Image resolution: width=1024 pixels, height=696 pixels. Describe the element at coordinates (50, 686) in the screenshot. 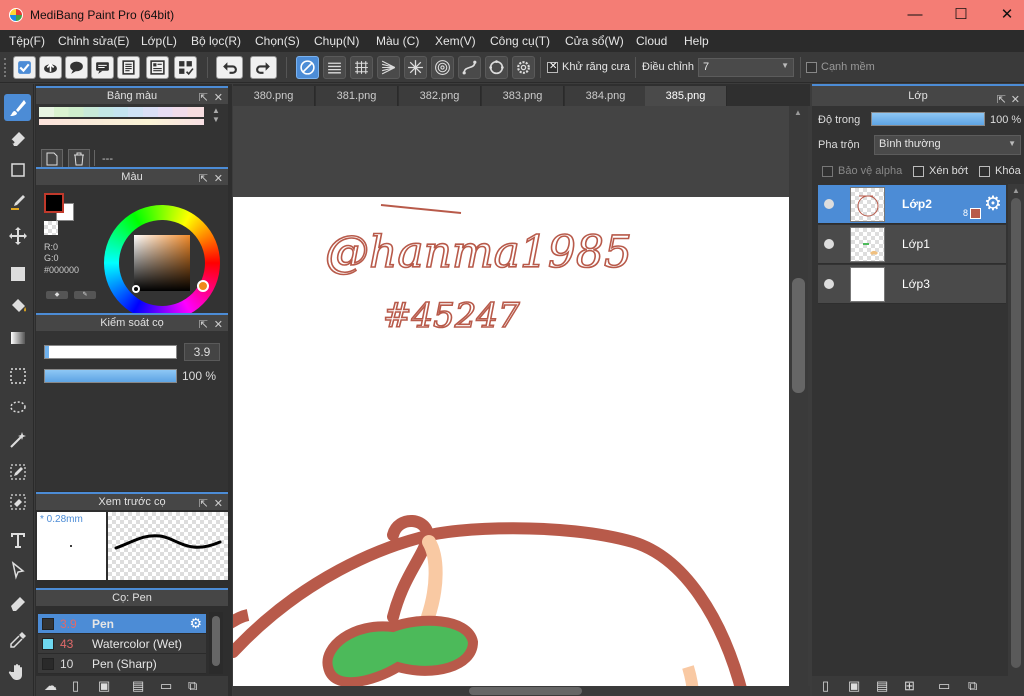

I see `cloud-brush-icon: ☁` at that location.